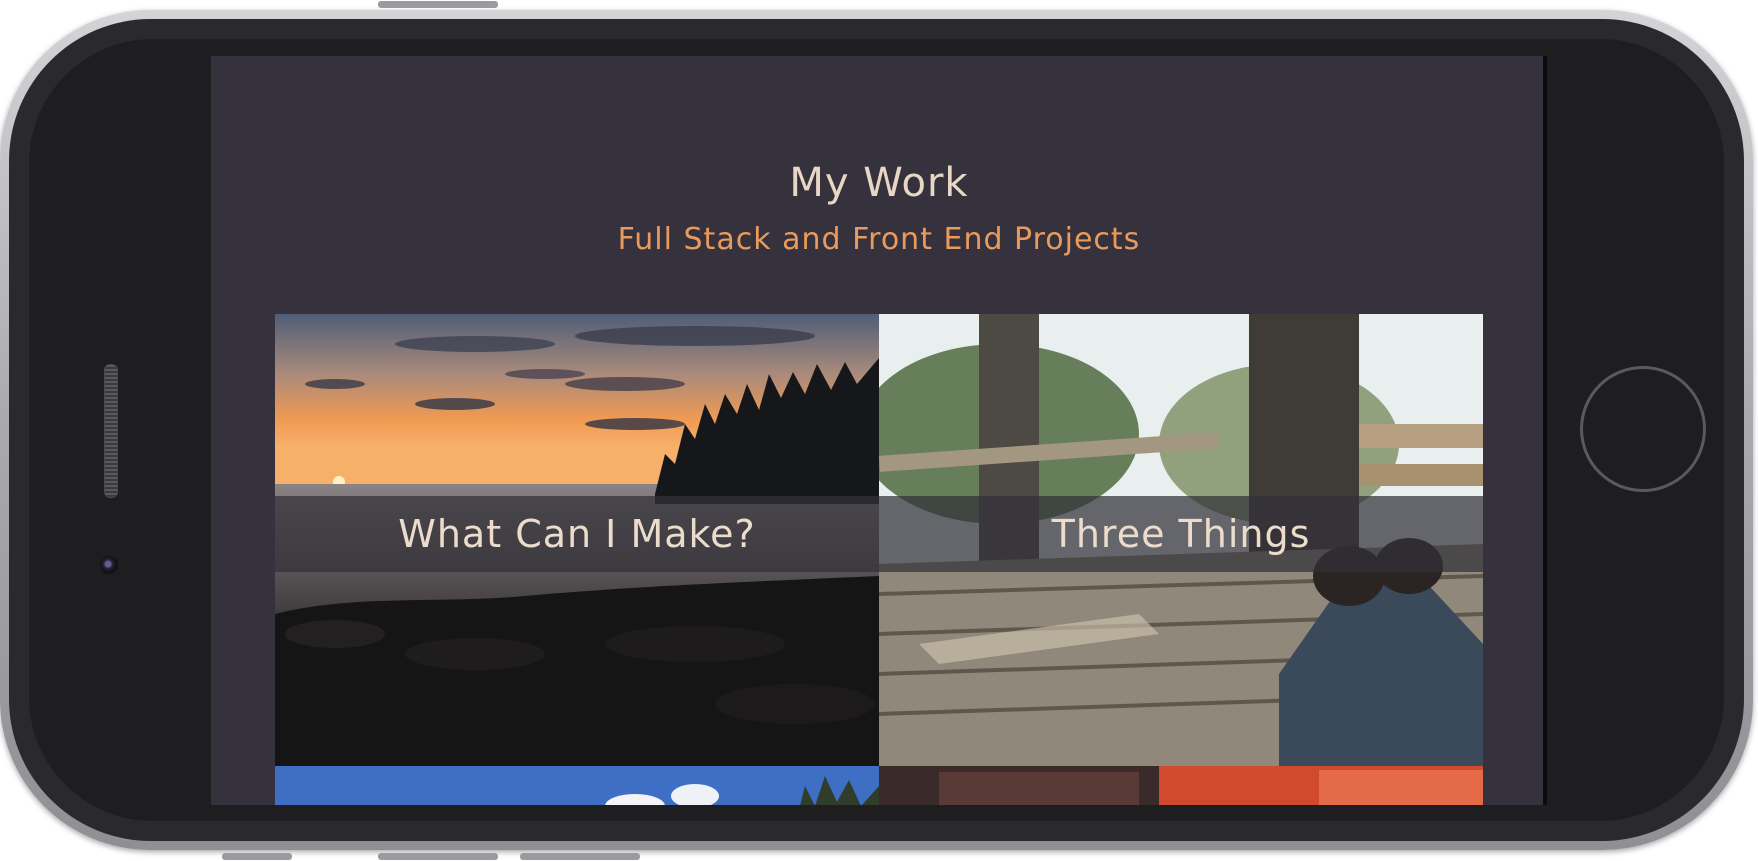  I want to click on project-label-band: Three Things, so click(1181, 534).